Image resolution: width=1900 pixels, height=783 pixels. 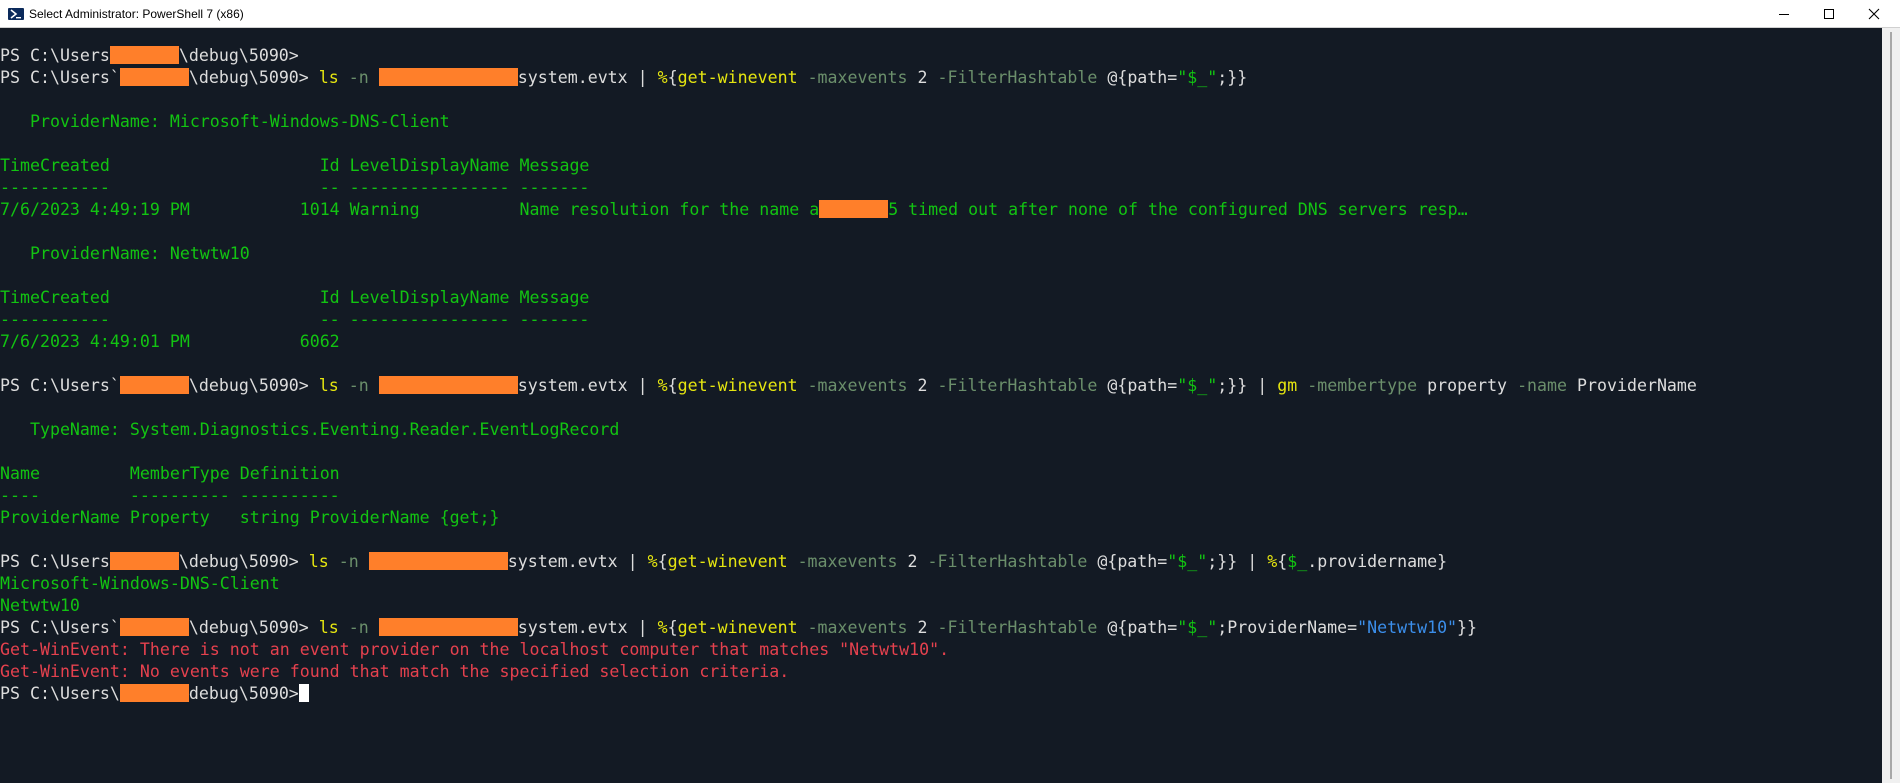 What do you see at coordinates (154, 694) in the screenshot?
I see `prompt-line: PS C:\Users\ debug\5090>` at bounding box center [154, 694].